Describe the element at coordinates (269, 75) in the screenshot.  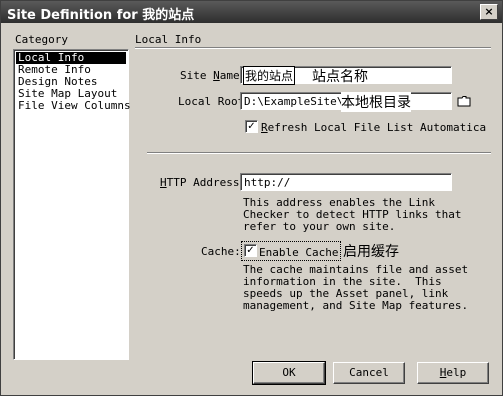
I see `site-name-value: 我的站点` at that location.